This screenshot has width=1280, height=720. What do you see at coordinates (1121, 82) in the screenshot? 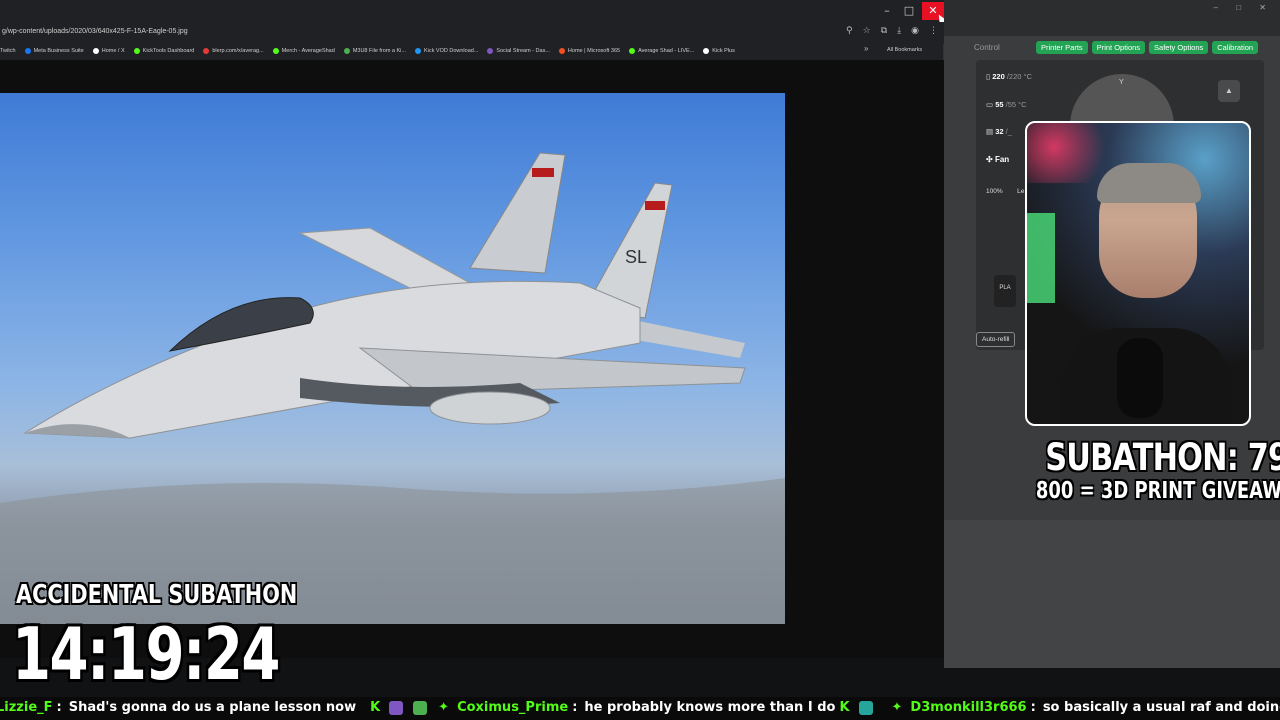
I see `dial-y-label: Y` at bounding box center [1121, 82].